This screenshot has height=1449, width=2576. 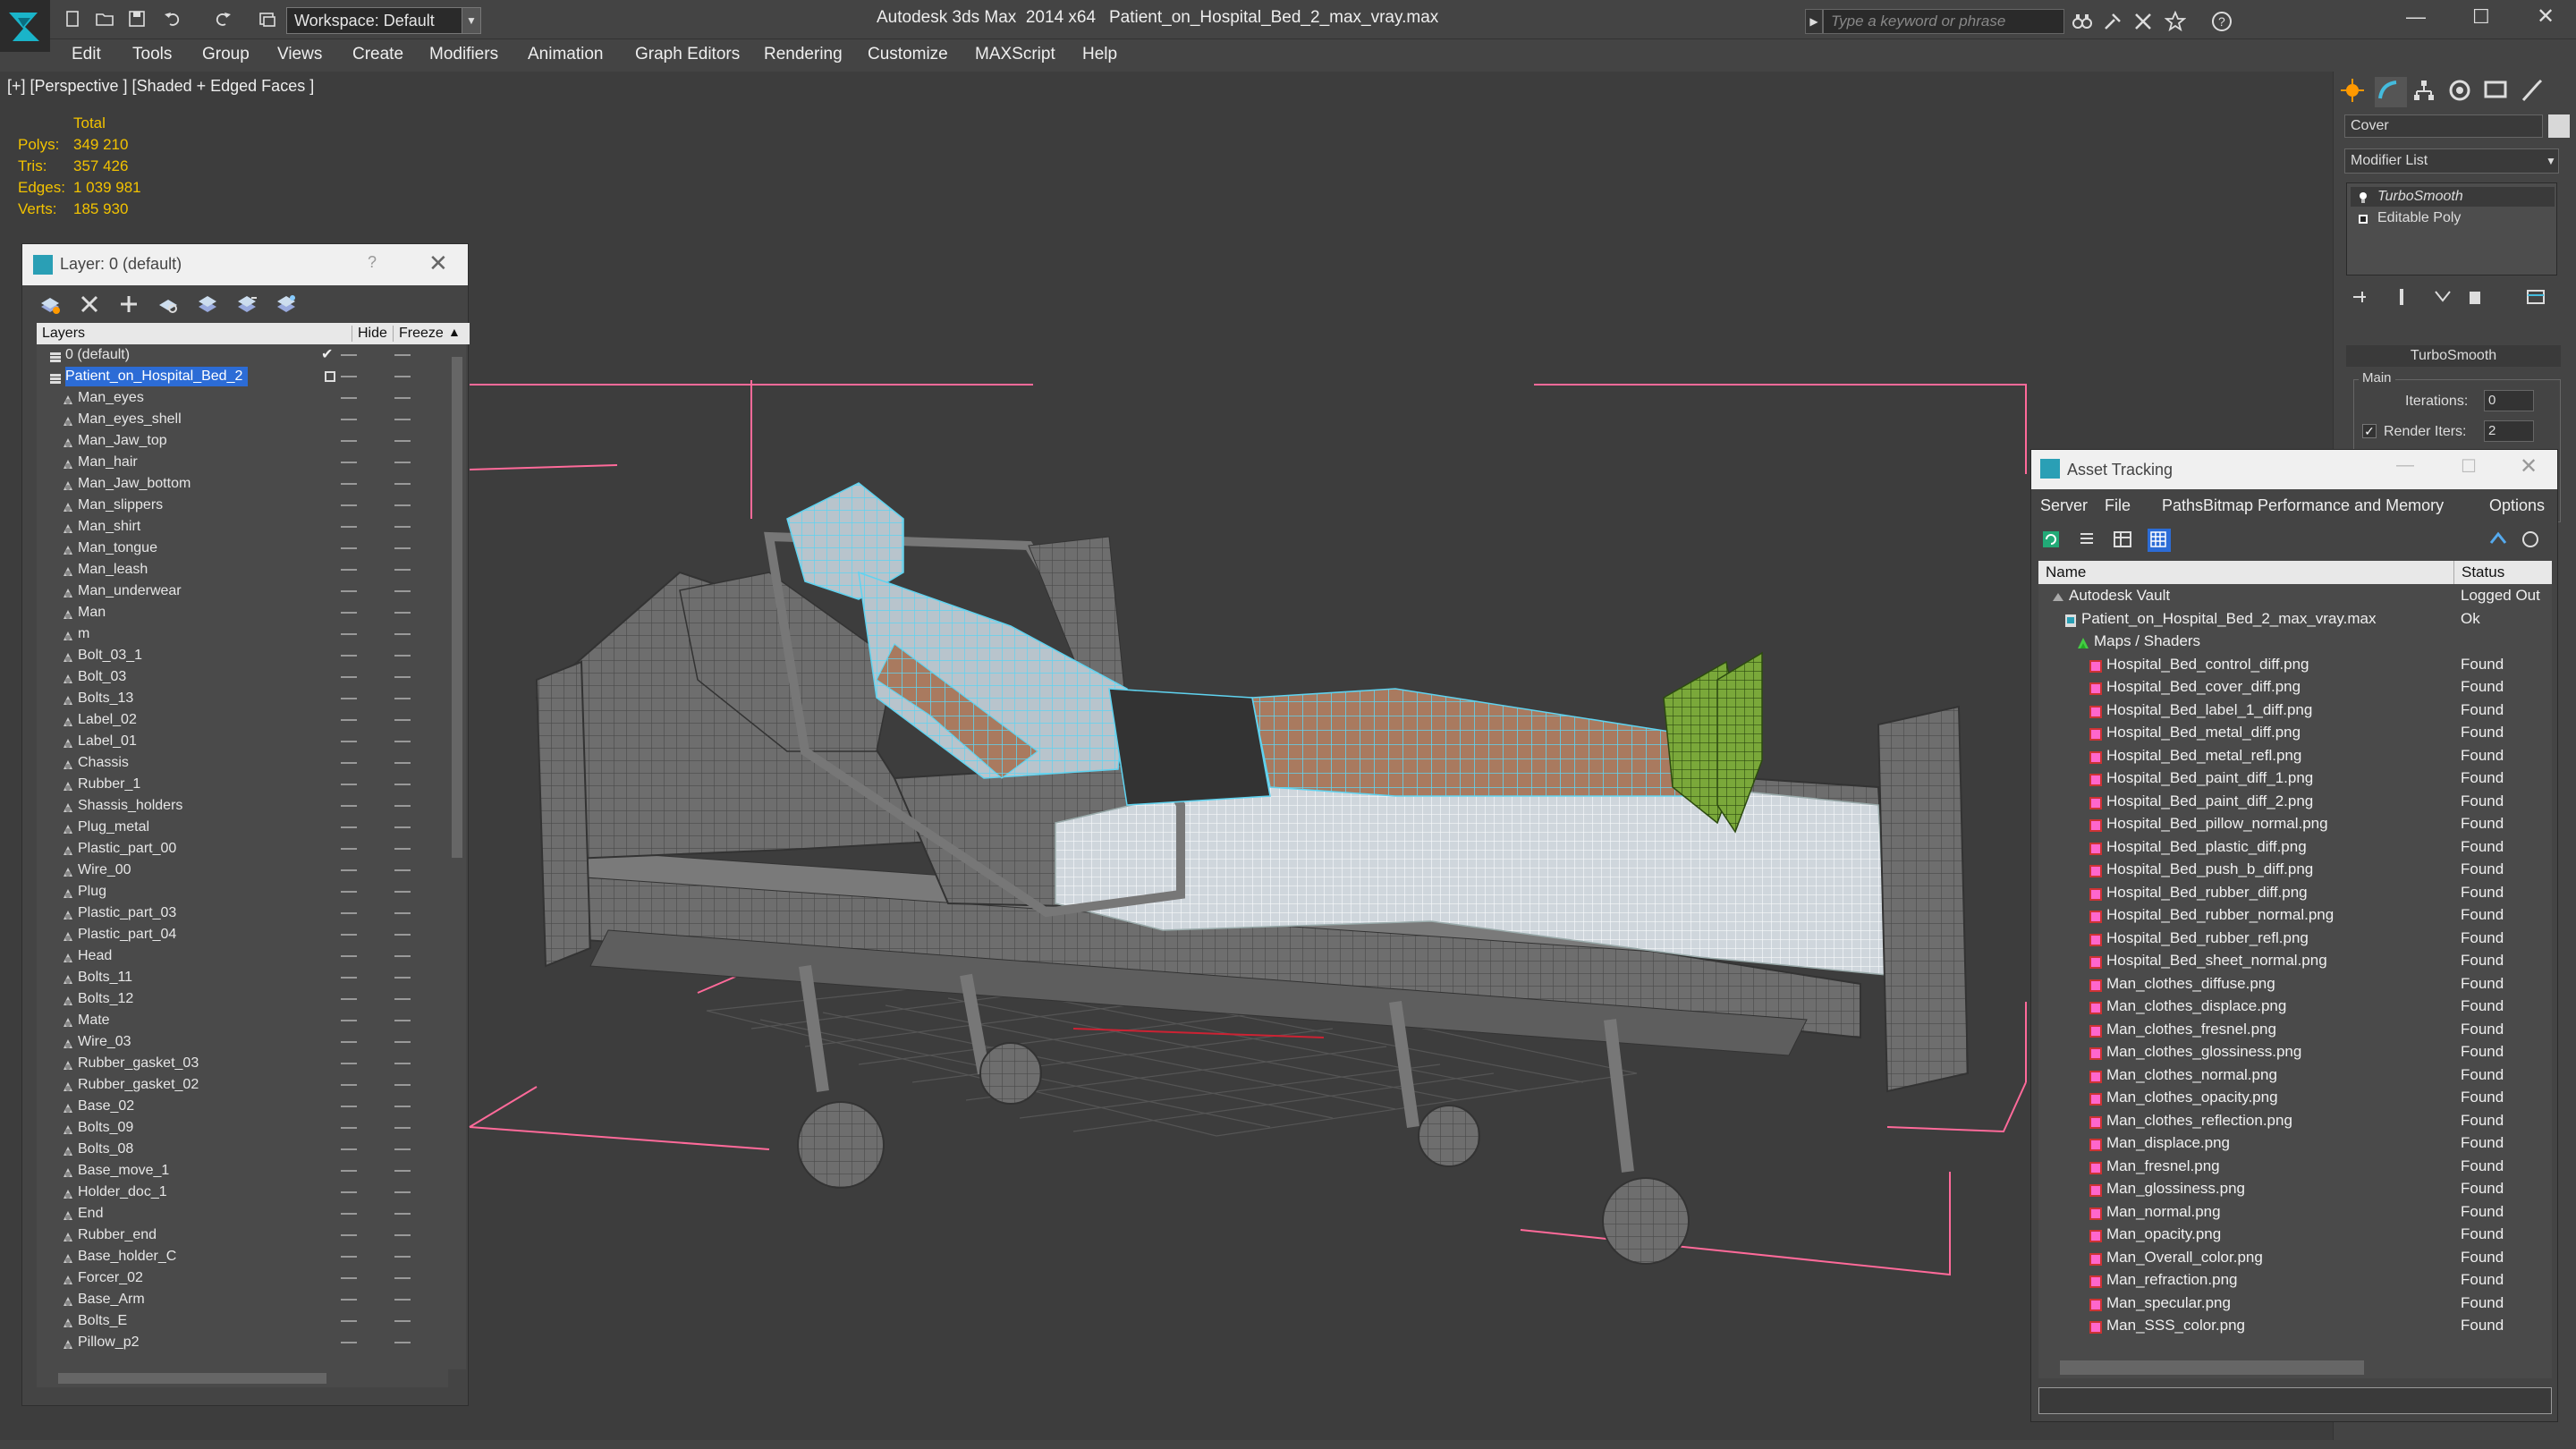 What do you see at coordinates (2391, 92) in the screenshot?
I see `modify-tab-icon` at bounding box center [2391, 92].